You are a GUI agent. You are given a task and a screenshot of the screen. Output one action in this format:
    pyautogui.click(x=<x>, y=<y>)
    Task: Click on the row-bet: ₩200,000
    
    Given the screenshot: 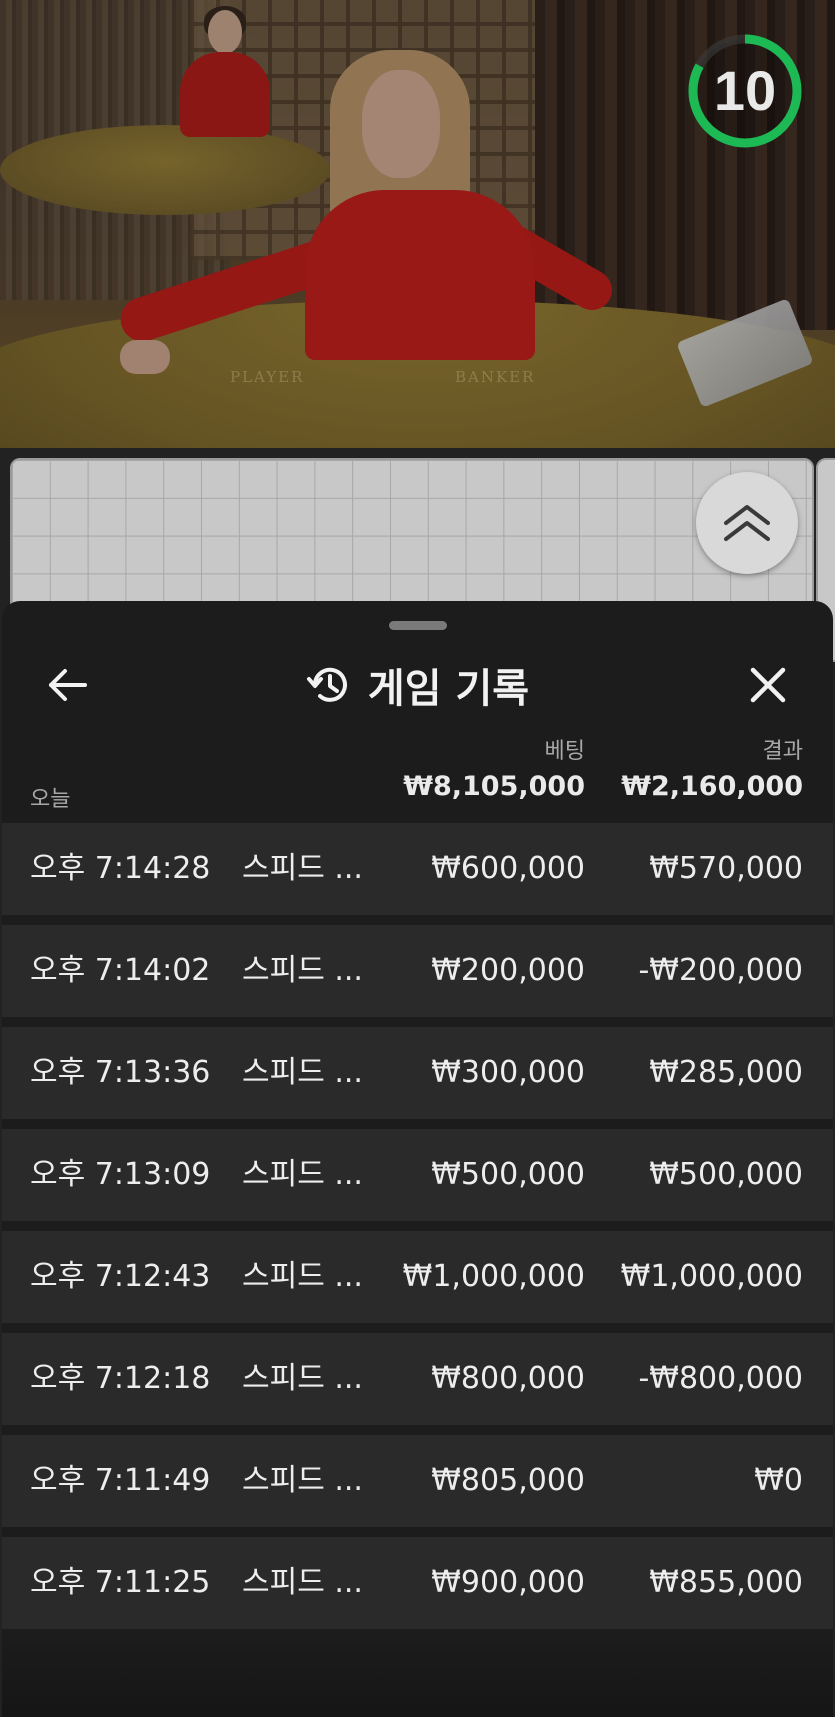 What is the action you would take?
    pyautogui.click(x=508, y=970)
    